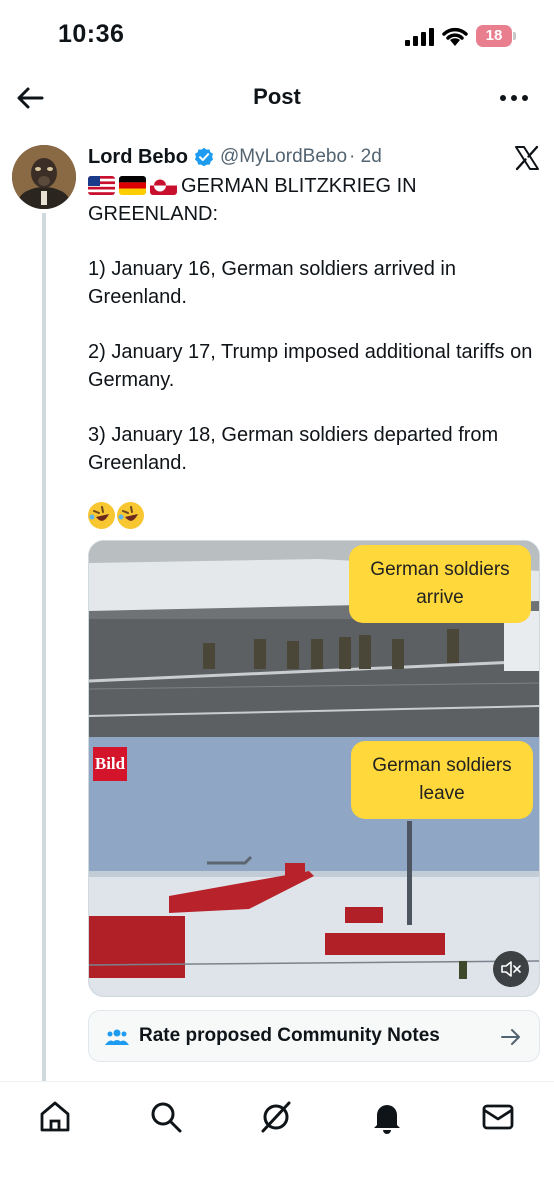 The image size is (554, 1199). I want to click on battery-tip, so click(514, 36).